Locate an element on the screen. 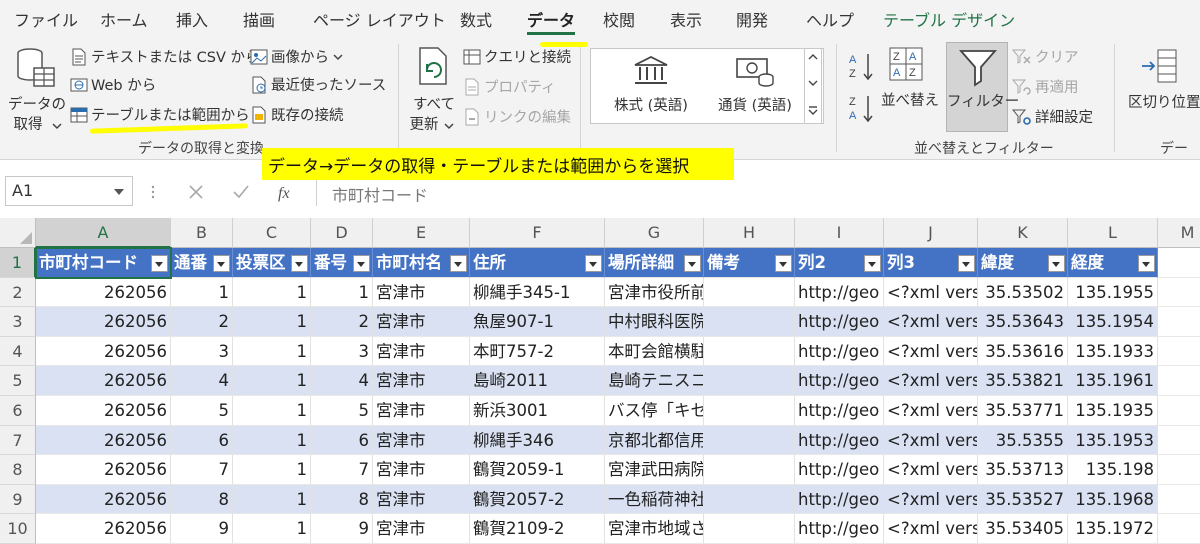  sort-ascending-button: A Z is located at coordinates (862, 67).